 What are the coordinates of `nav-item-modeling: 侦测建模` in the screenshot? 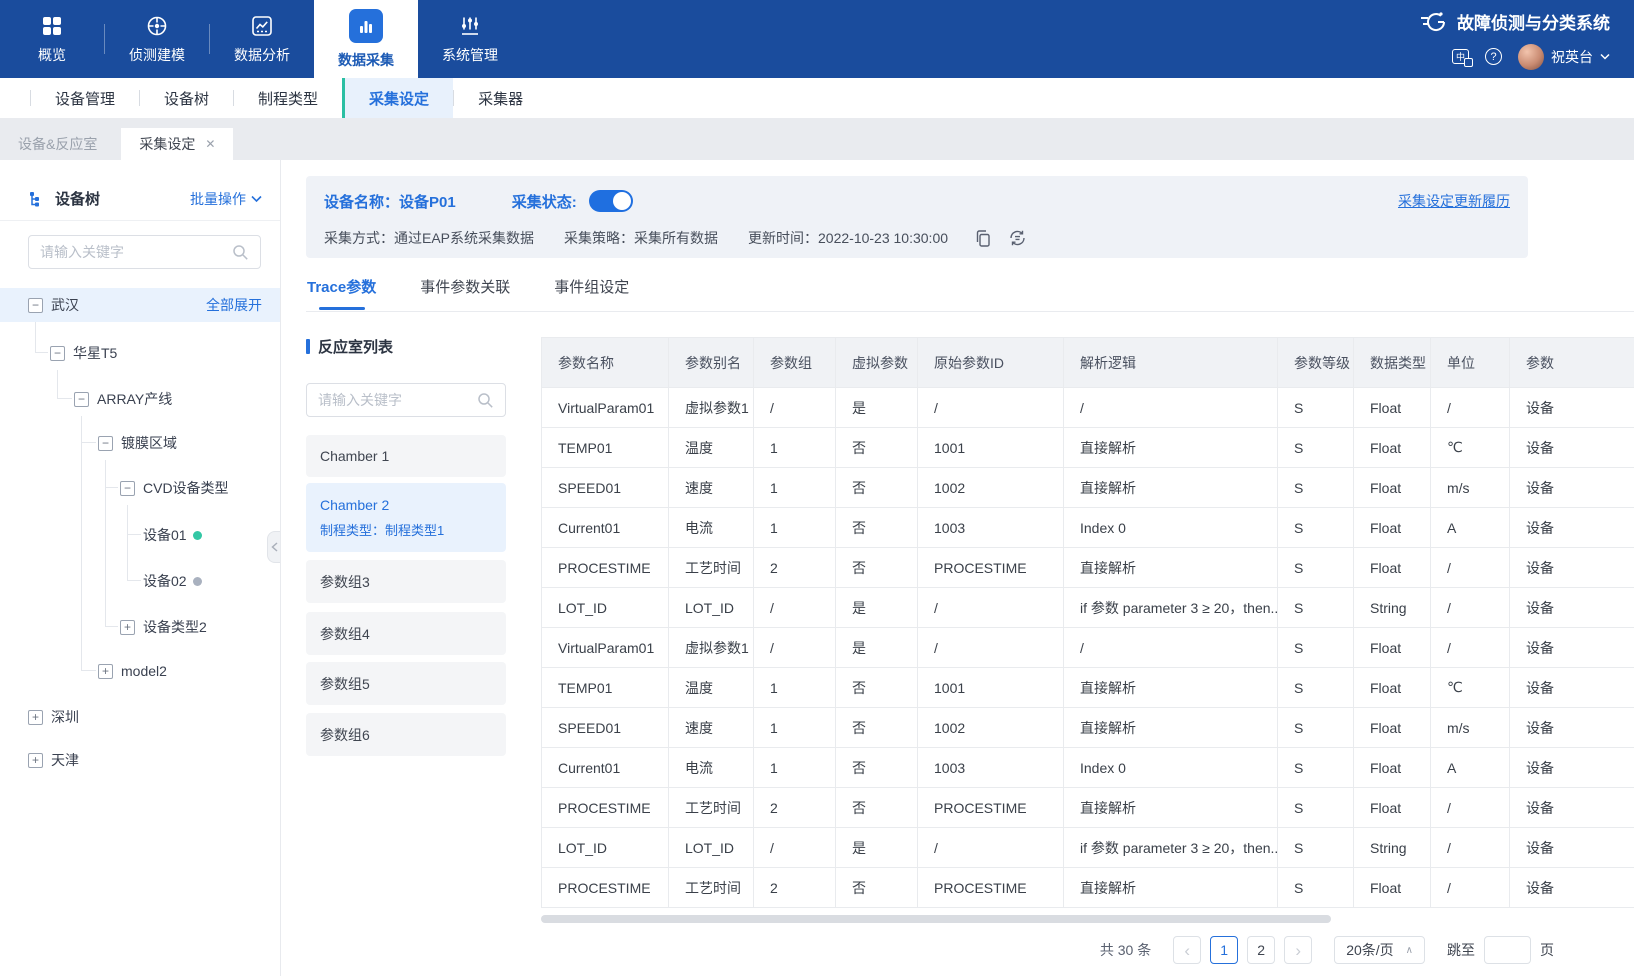 It's located at (157, 39).